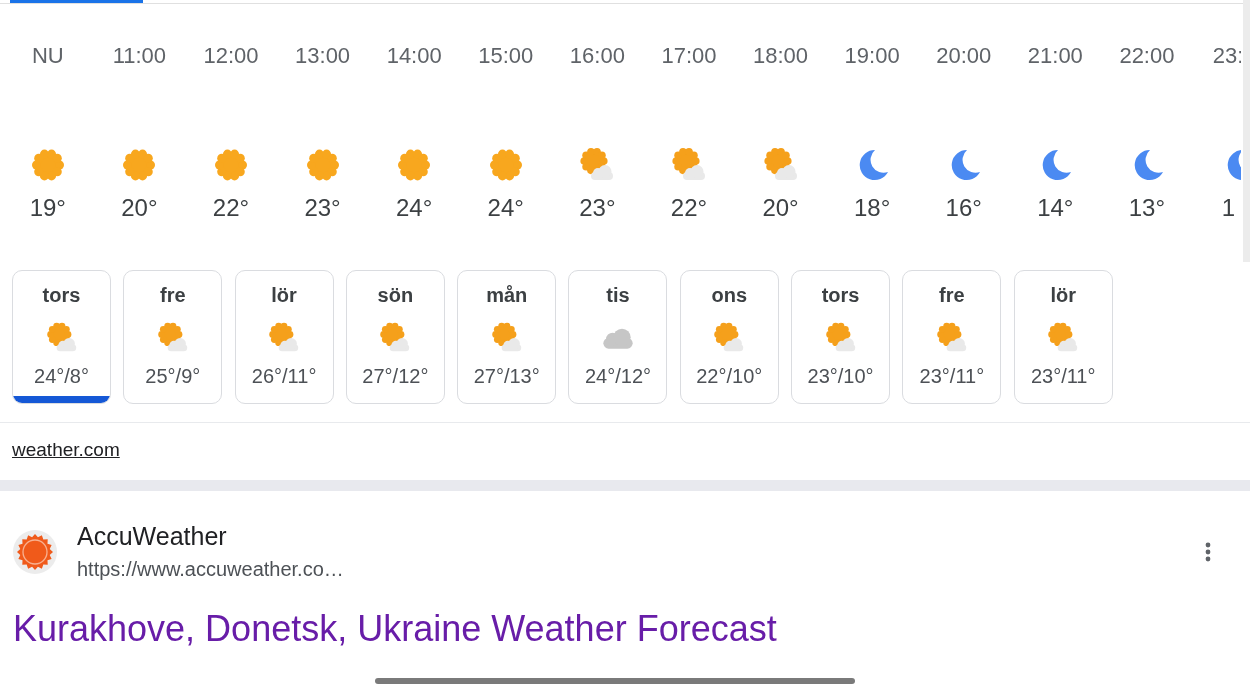 The width and height of the screenshot is (1250, 691). I want to click on temperature-range: 25°/9°, so click(173, 376).